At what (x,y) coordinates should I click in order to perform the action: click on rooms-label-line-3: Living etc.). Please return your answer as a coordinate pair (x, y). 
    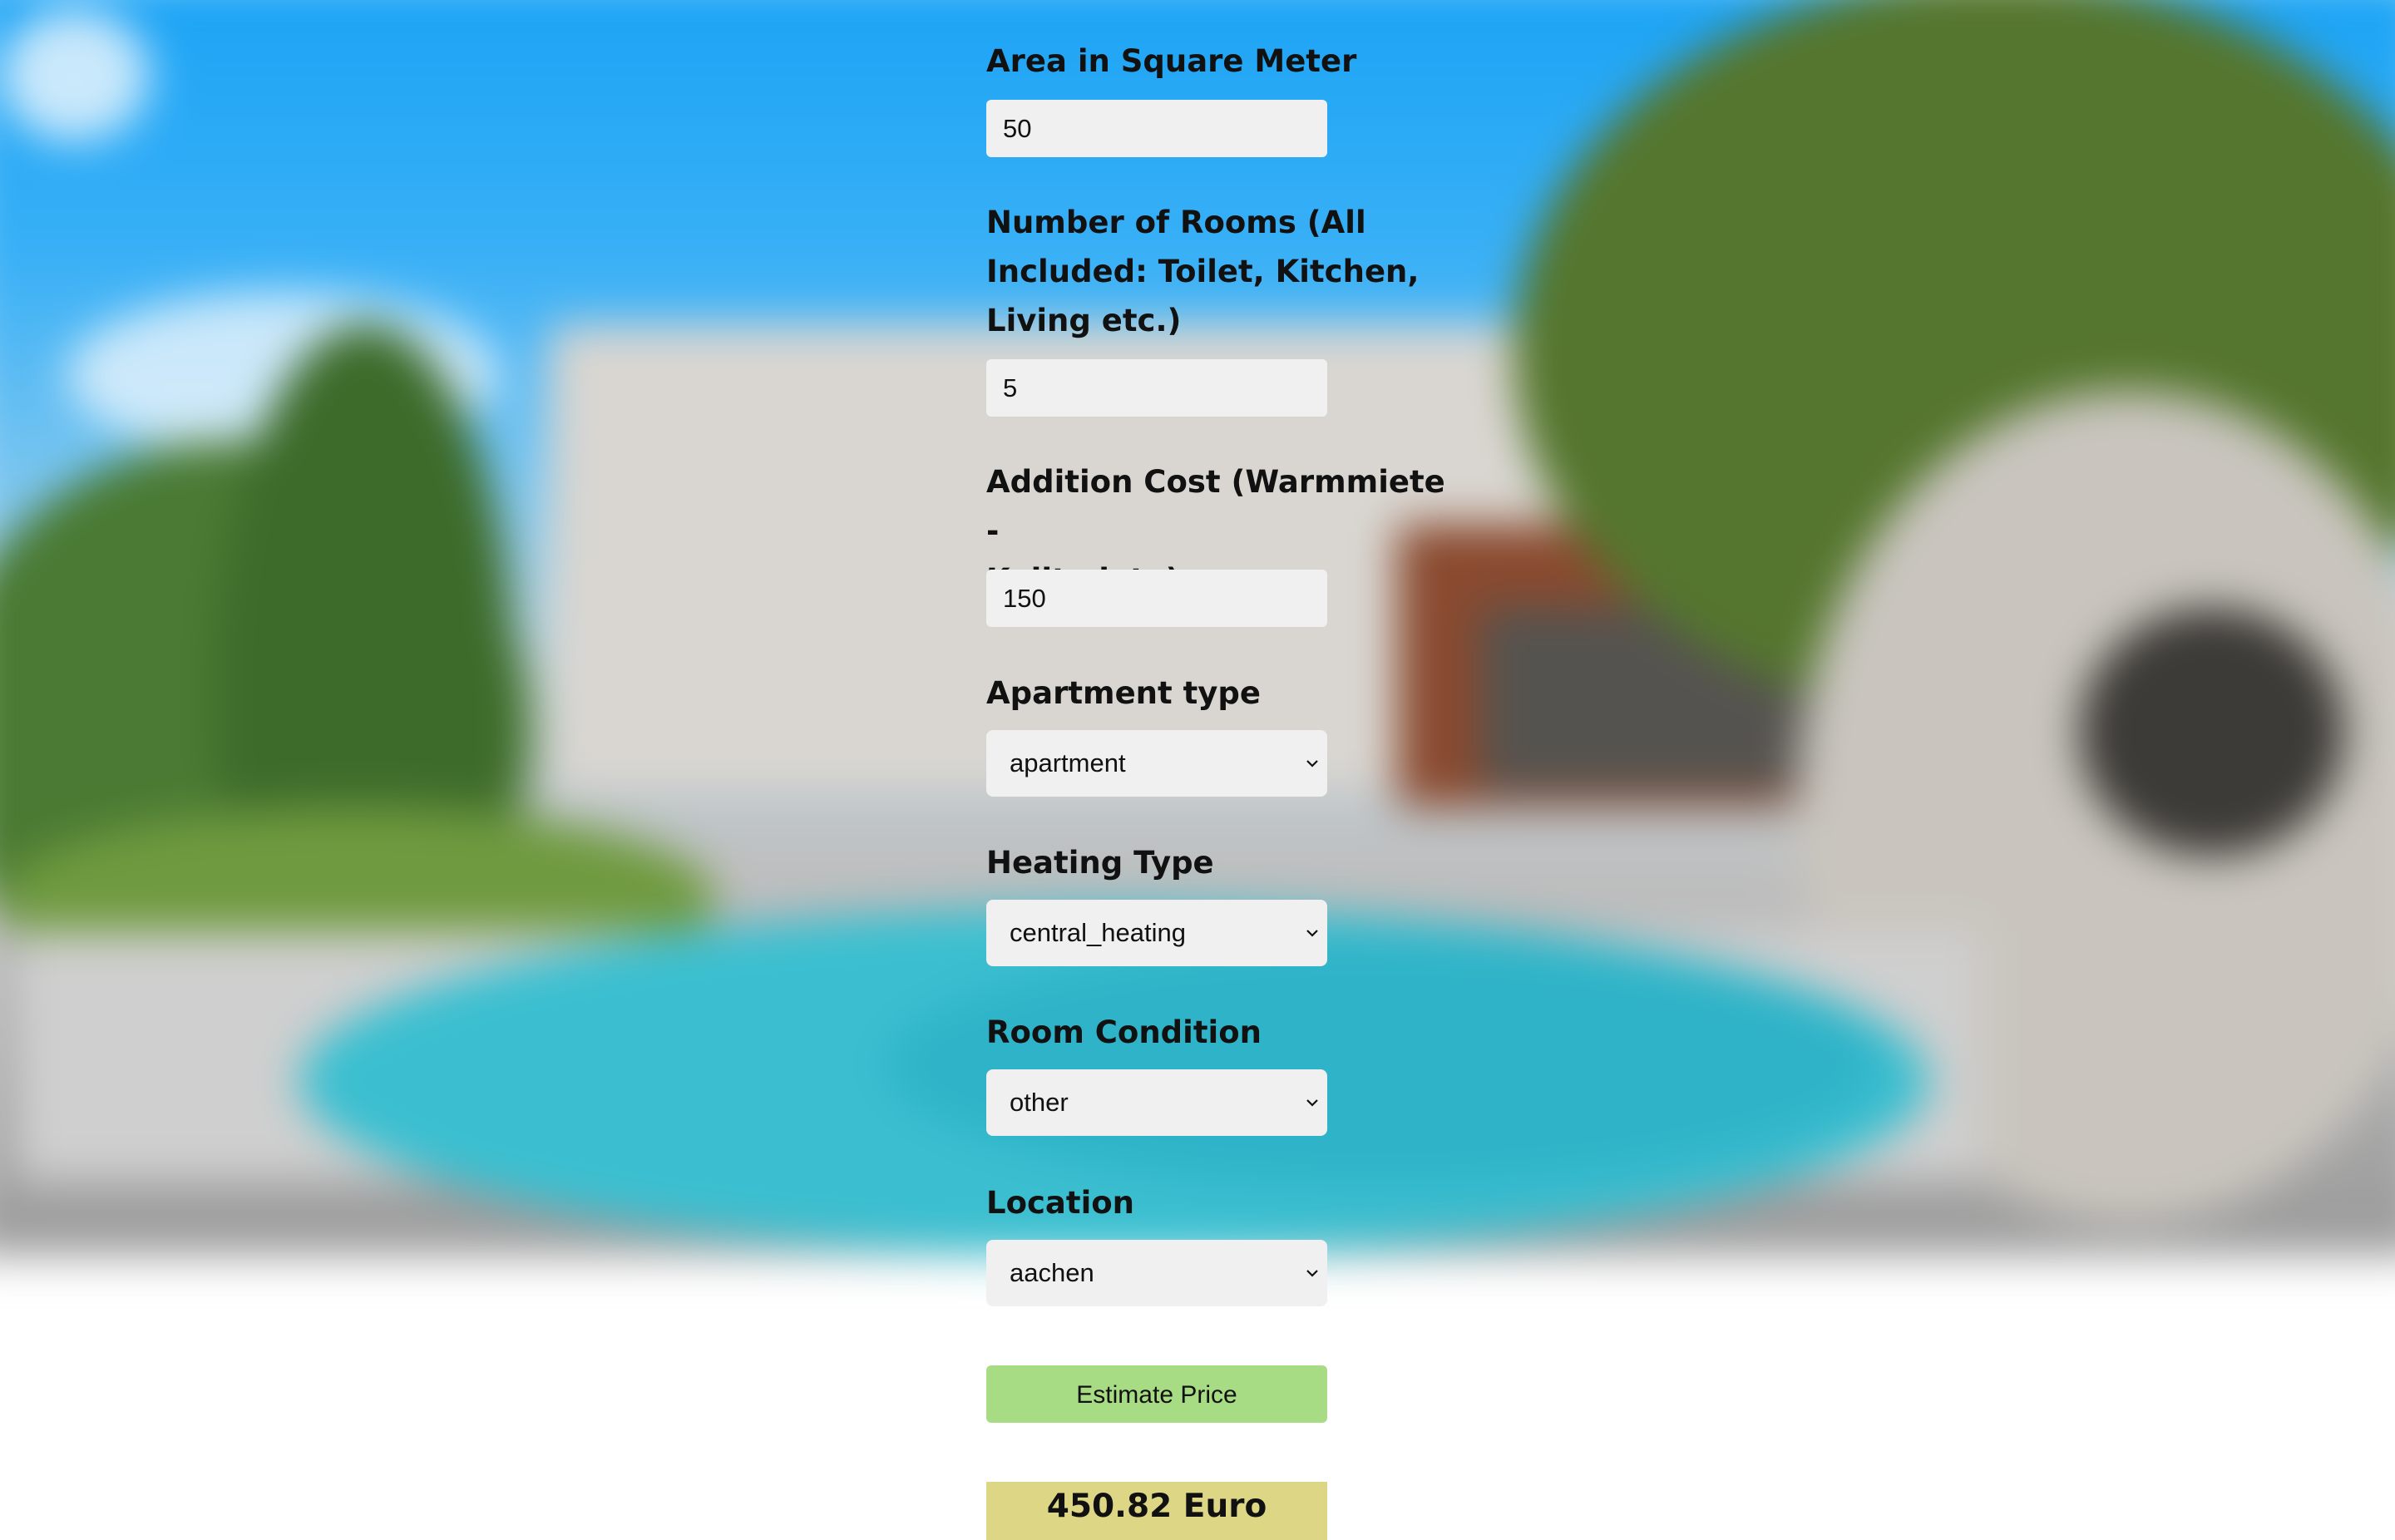
    Looking at the image, I should click on (1084, 321).